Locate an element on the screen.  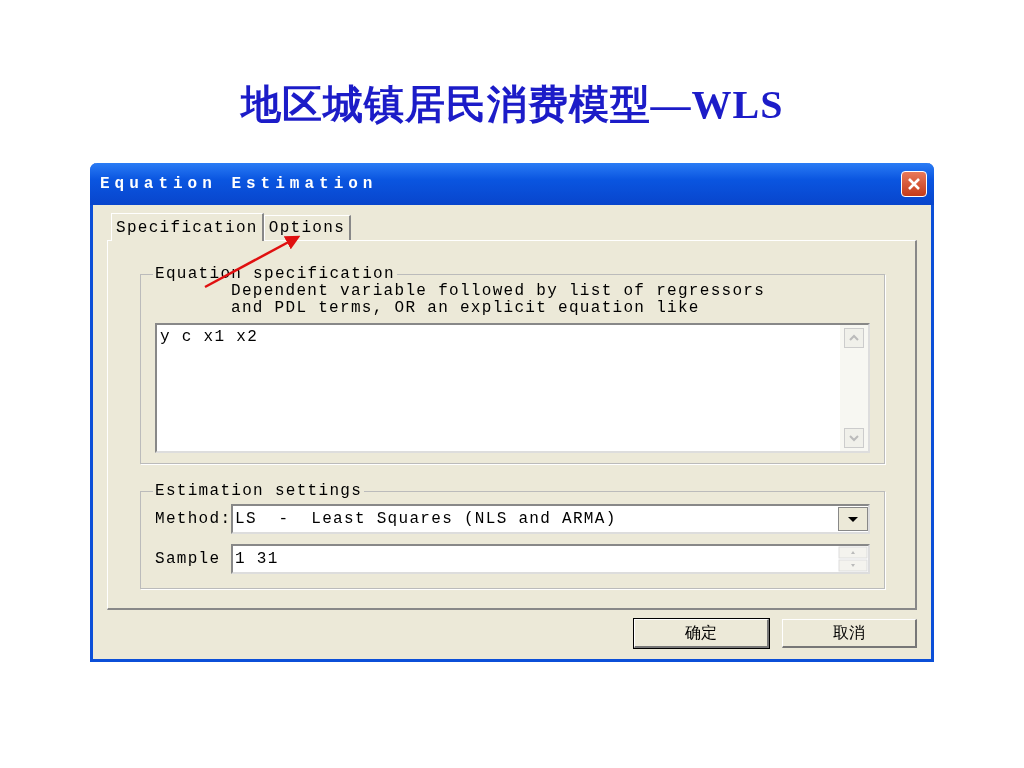
close-button is located at coordinates (914, 184).